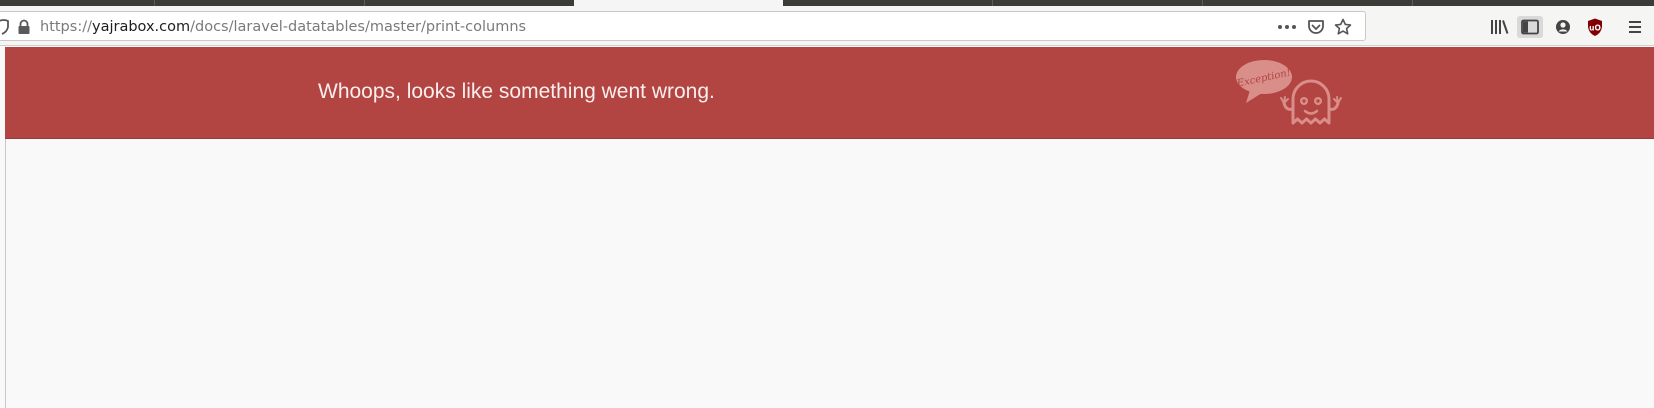 The image size is (1654, 408). I want to click on pocket-icon, so click(1316, 27).